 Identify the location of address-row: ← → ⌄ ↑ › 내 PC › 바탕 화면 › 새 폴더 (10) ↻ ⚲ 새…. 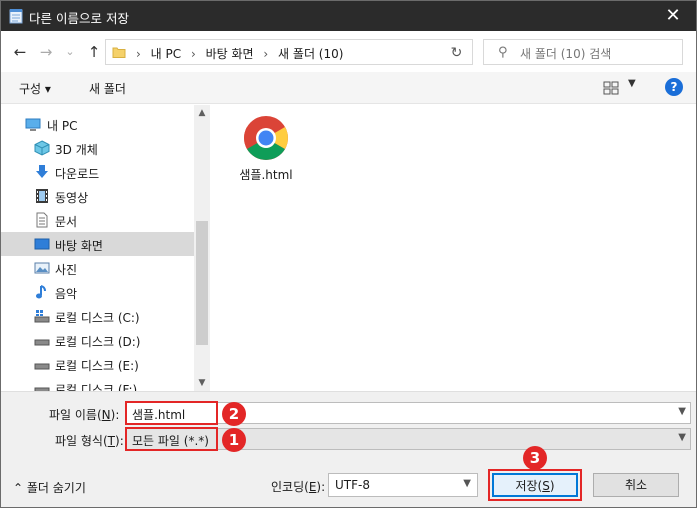
(348, 52).